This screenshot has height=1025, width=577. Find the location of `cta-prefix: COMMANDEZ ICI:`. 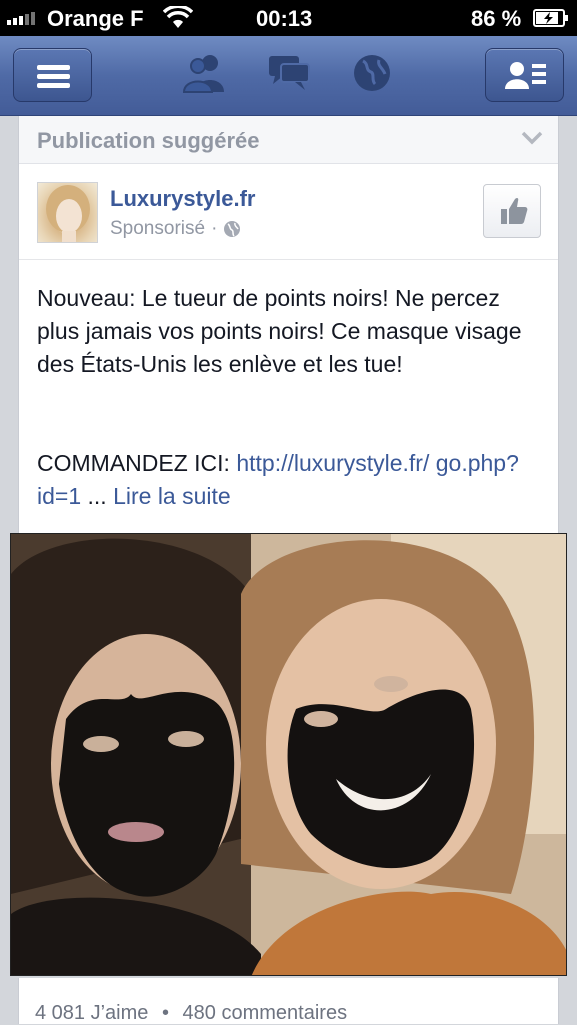

cta-prefix: COMMANDEZ ICI: is located at coordinates (137, 463).